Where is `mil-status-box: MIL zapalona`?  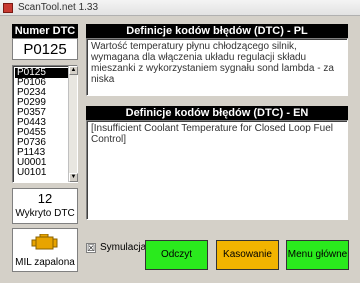
mil-status-box: MIL zapalona is located at coordinates (45, 250).